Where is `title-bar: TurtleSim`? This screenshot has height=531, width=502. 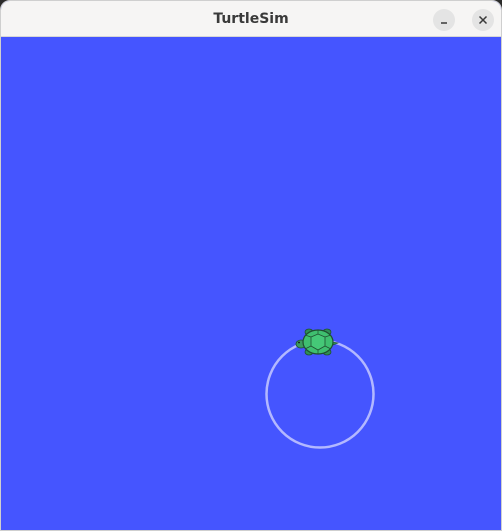
title-bar: TurtleSim is located at coordinates (251, 19).